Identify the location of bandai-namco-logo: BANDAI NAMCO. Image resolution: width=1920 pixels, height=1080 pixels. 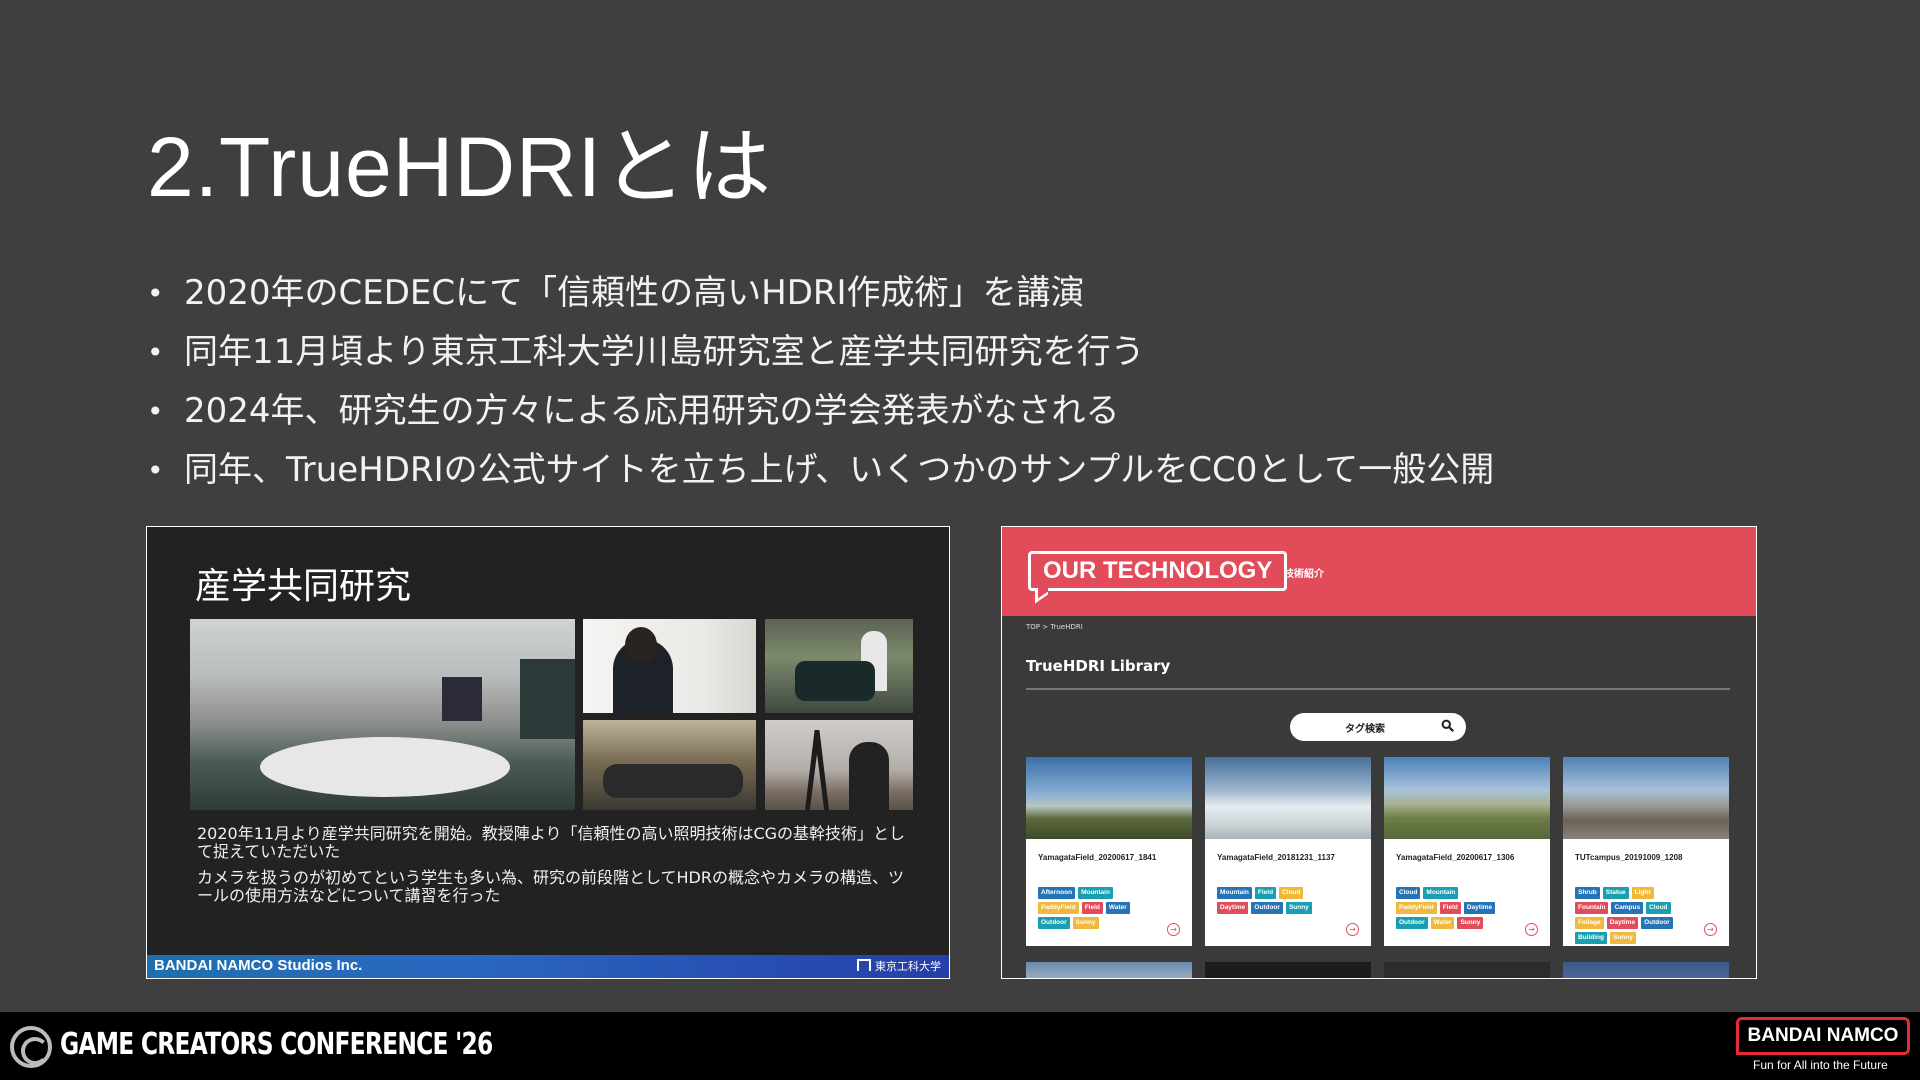
(1823, 1036).